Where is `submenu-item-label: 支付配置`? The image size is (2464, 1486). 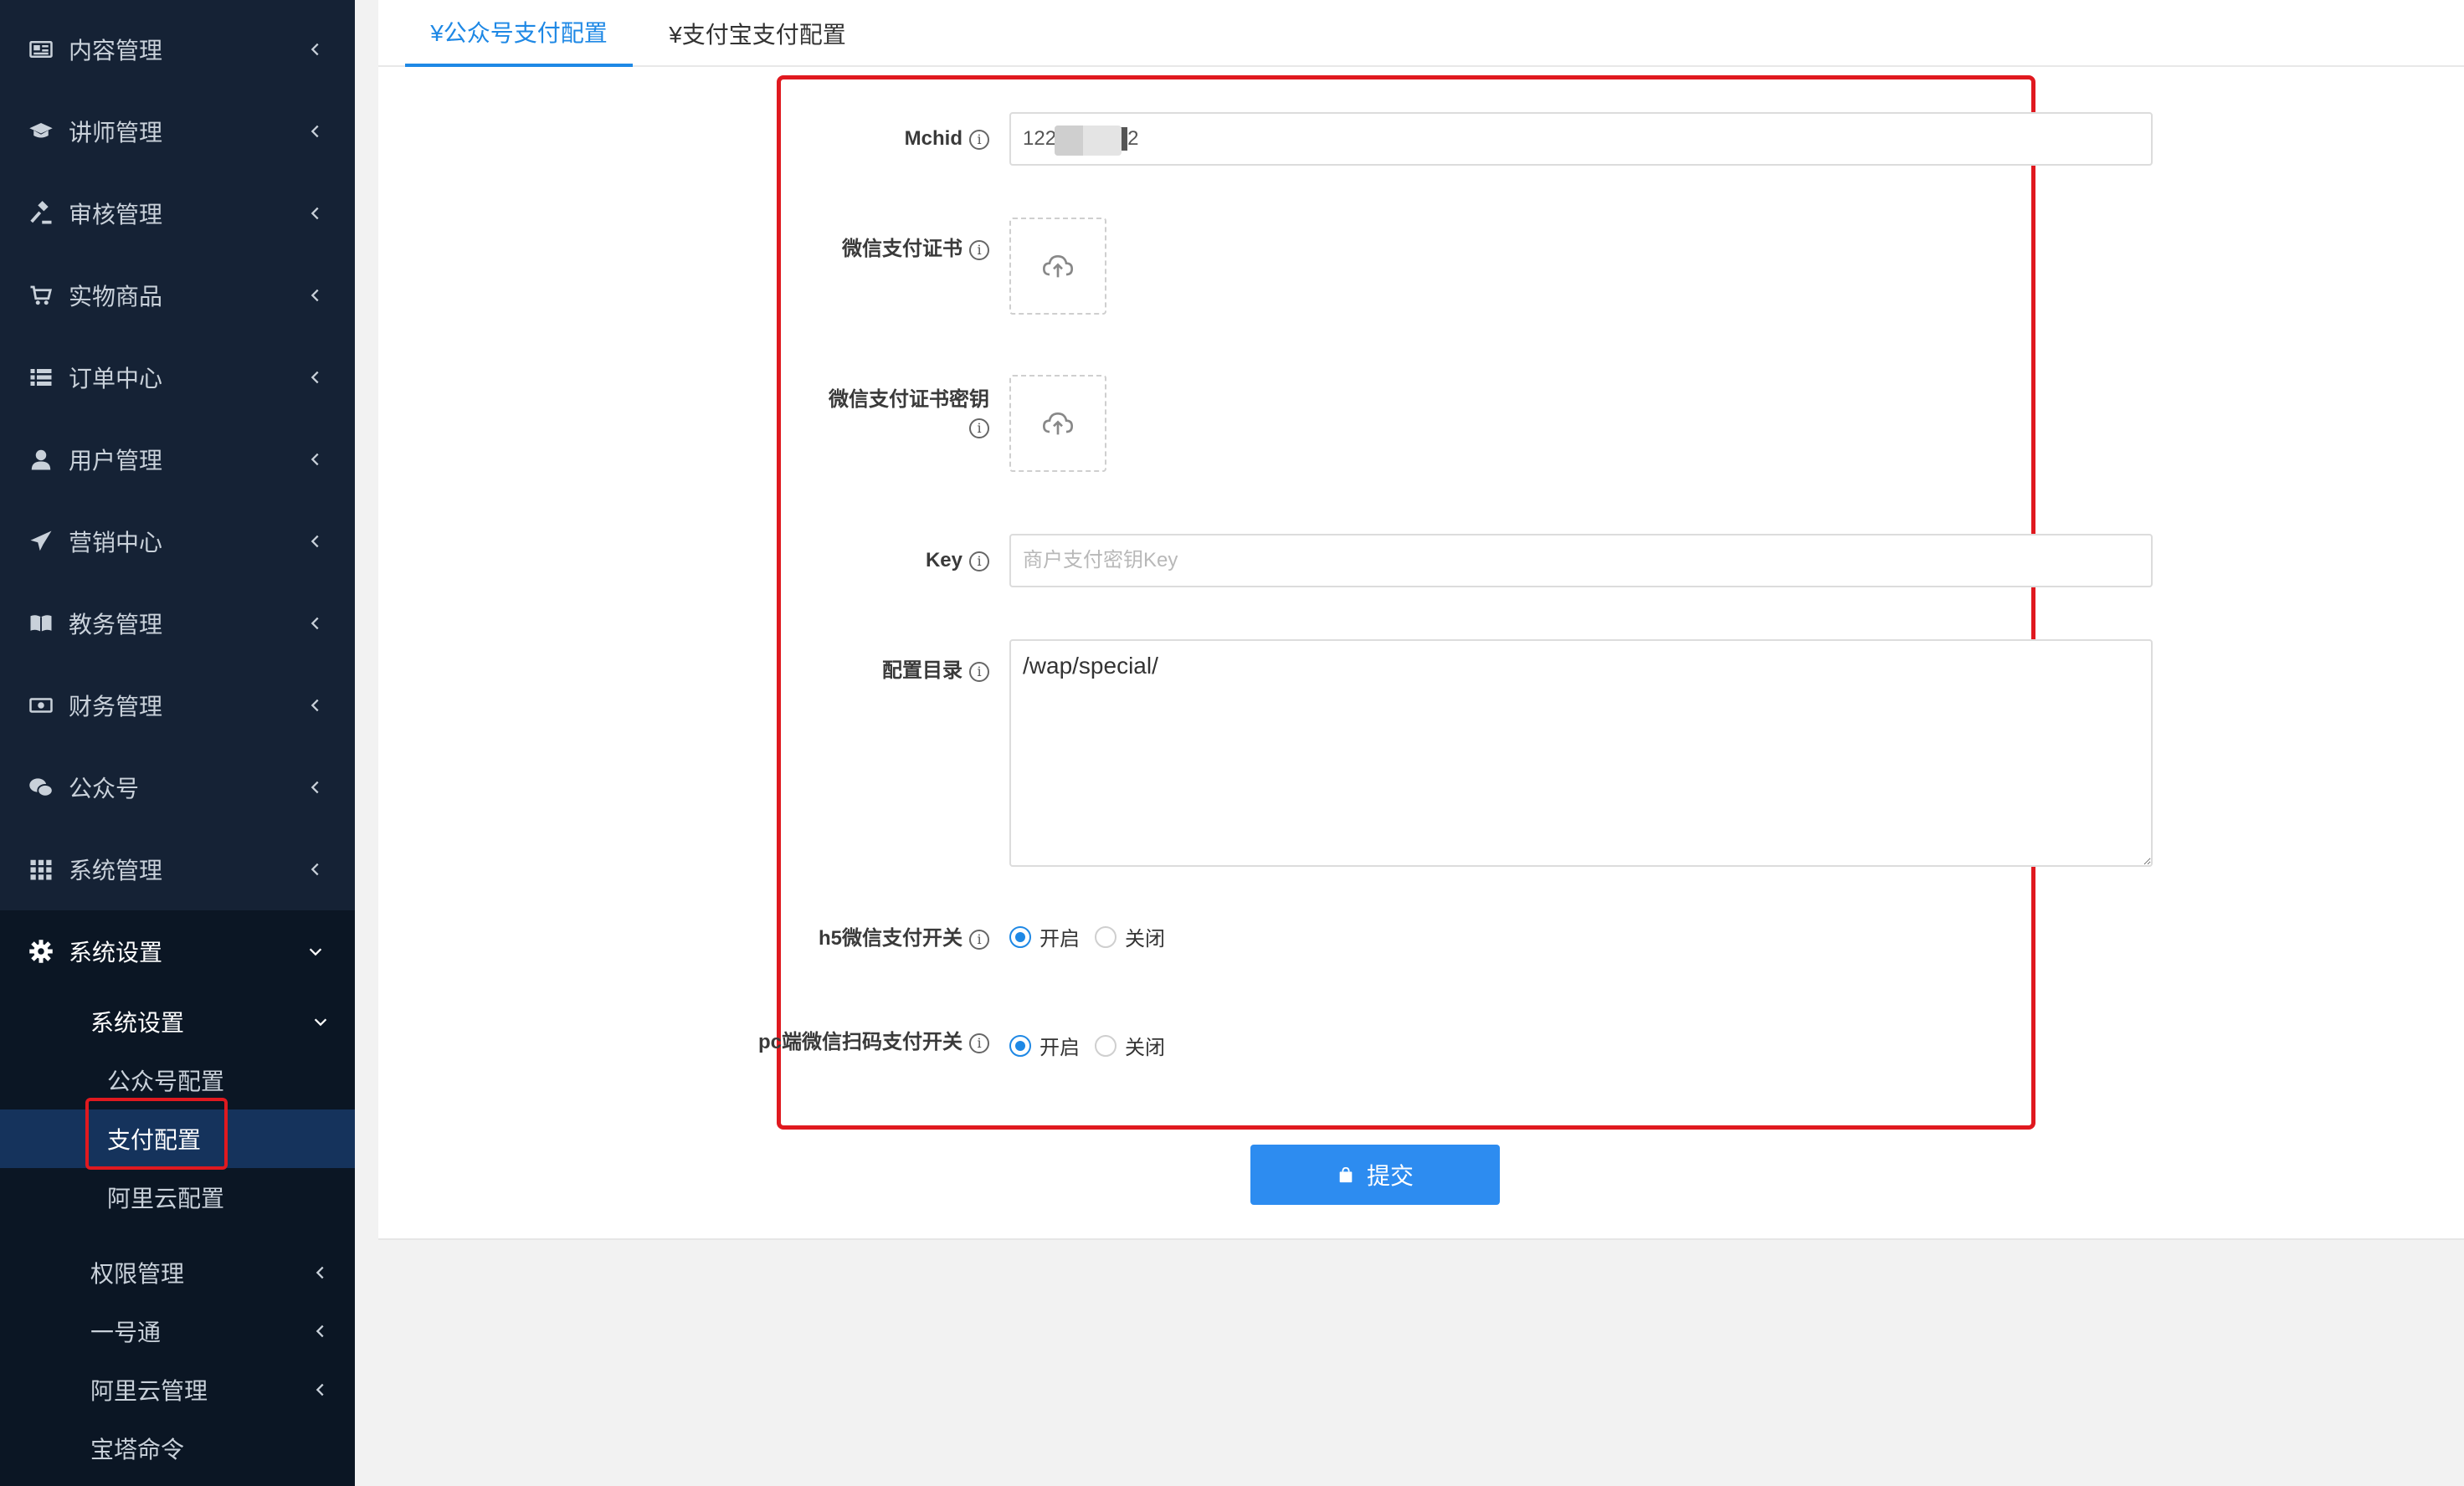 submenu-item-label: 支付配置 is located at coordinates (154, 1140).